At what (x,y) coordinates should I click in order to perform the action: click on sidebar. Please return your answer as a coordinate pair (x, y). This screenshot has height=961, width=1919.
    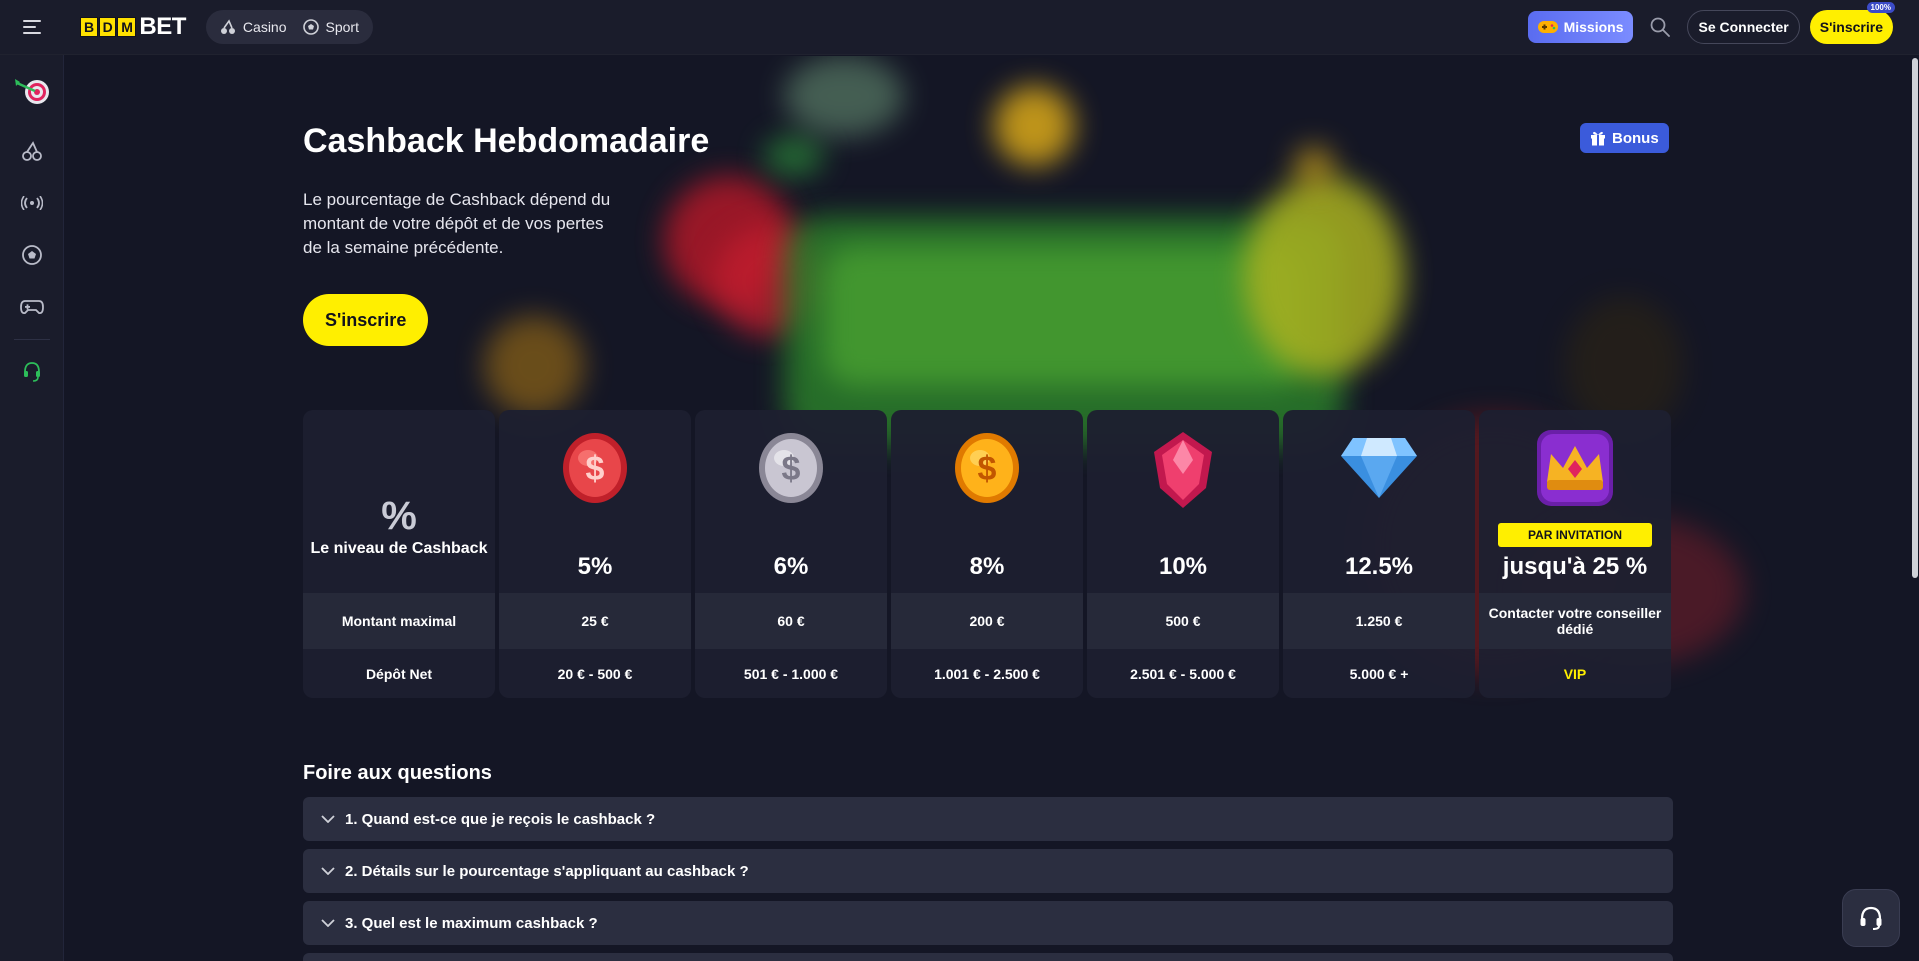
    Looking at the image, I should click on (32, 508).